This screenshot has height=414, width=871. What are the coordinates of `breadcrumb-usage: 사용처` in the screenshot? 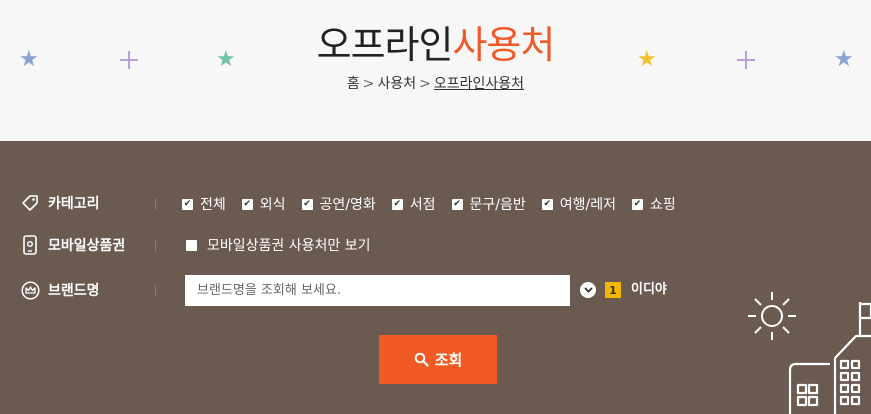 It's located at (397, 84).